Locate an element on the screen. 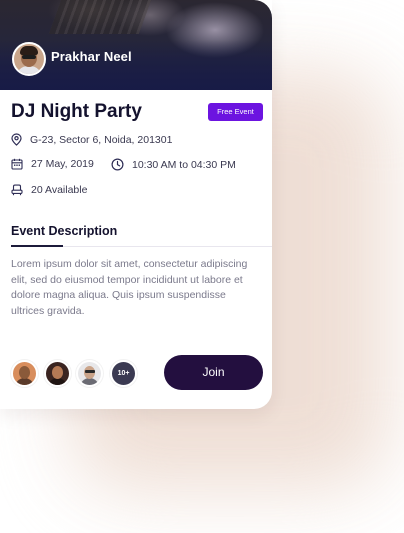  attendee-glasses is located at coordinates (90, 371).